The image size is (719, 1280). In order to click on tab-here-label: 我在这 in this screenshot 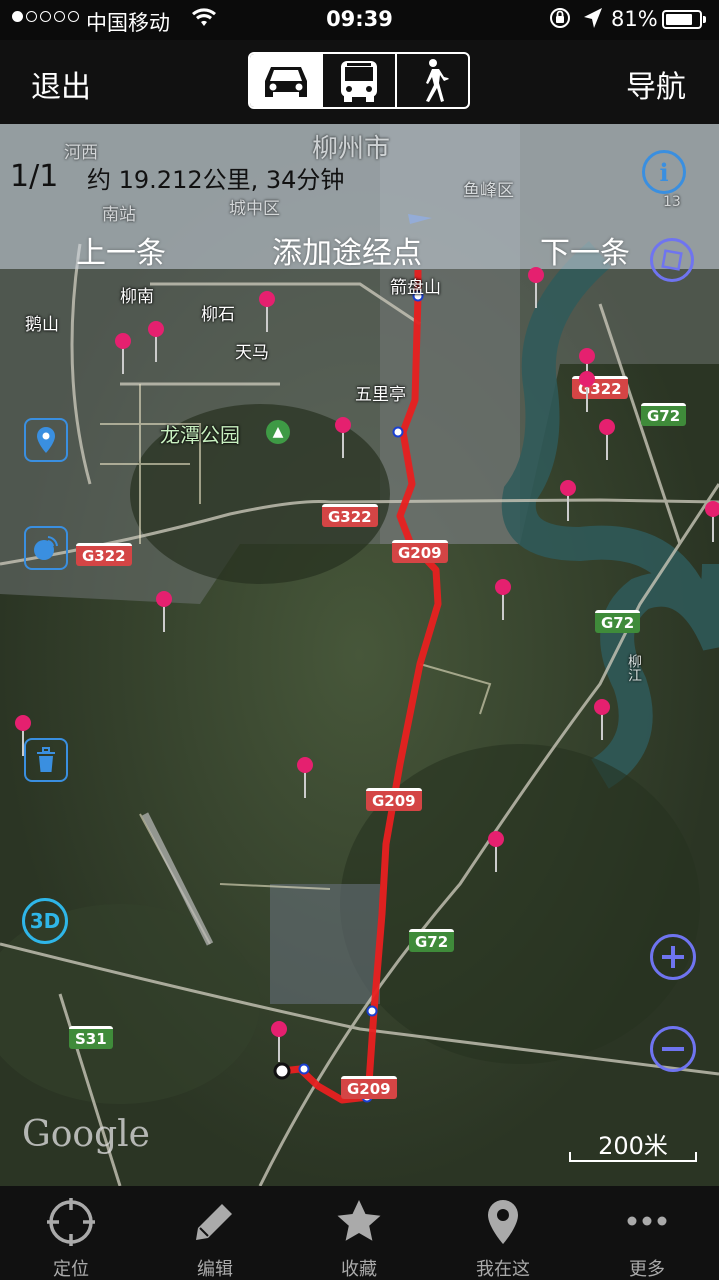, I will do `click(503, 1269)`.